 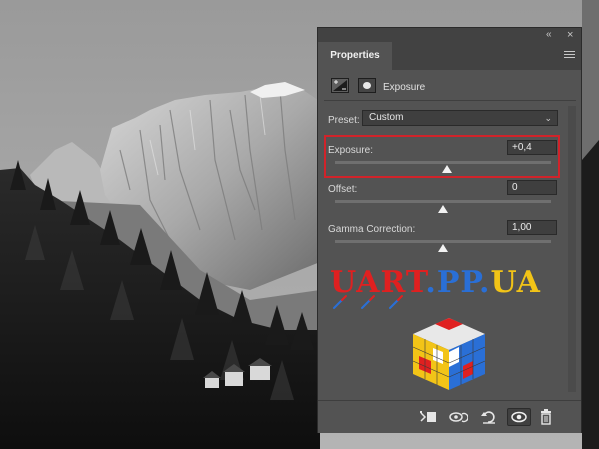 What do you see at coordinates (435, 282) in the screenshot?
I see `svg-text: UART.PP.UA` at bounding box center [435, 282].